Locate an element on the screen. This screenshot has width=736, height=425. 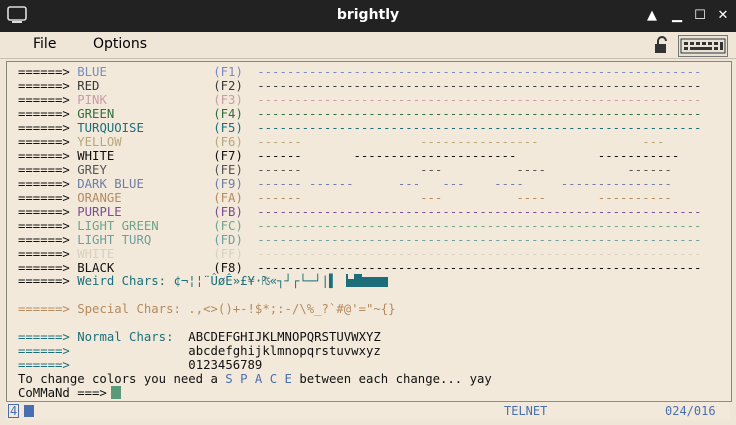
weird-chars: ¢¬¦¦¨ÛøÊ»£¥·₧«┐┘┌└─┘|▌ is located at coordinates (258, 281).